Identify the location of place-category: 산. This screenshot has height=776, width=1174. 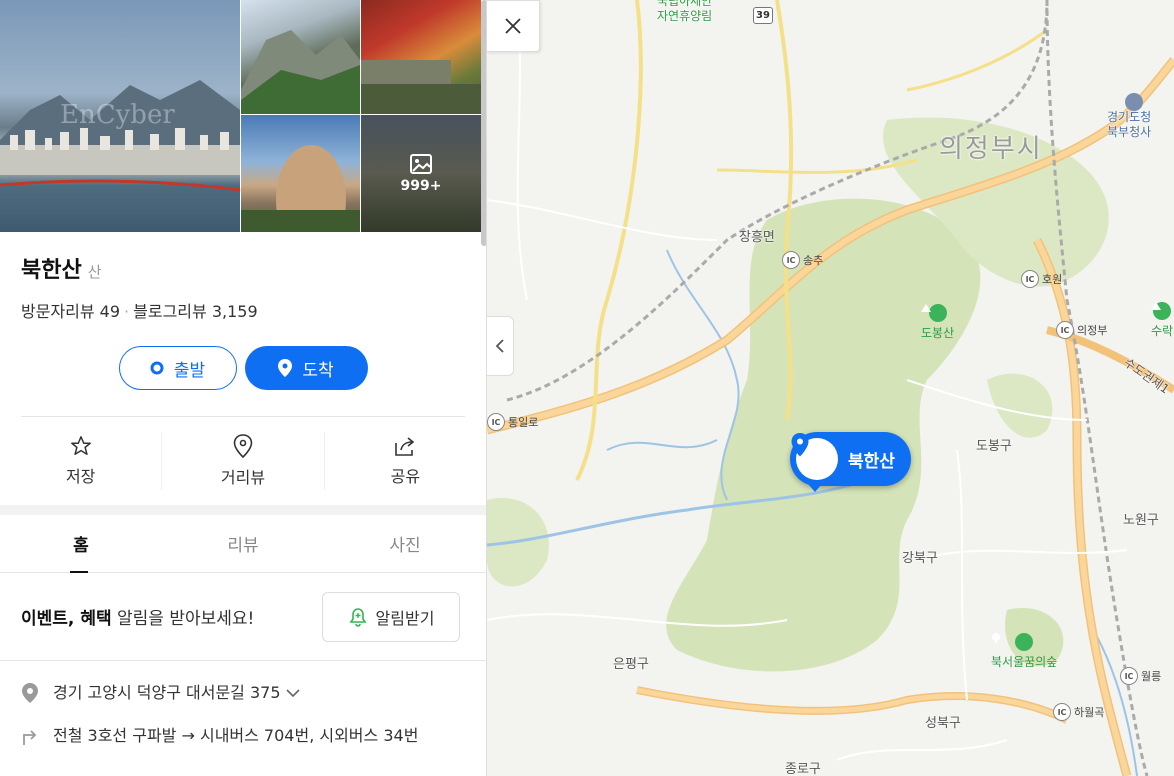
(94, 272).